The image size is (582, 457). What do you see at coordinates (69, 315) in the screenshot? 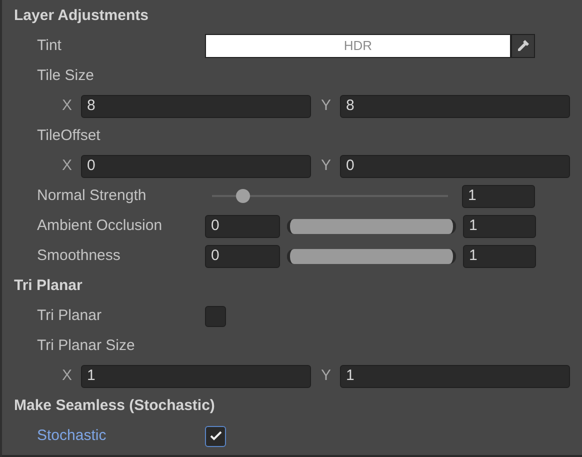
I see `property-label: Tri Planar` at bounding box center [69, 315].